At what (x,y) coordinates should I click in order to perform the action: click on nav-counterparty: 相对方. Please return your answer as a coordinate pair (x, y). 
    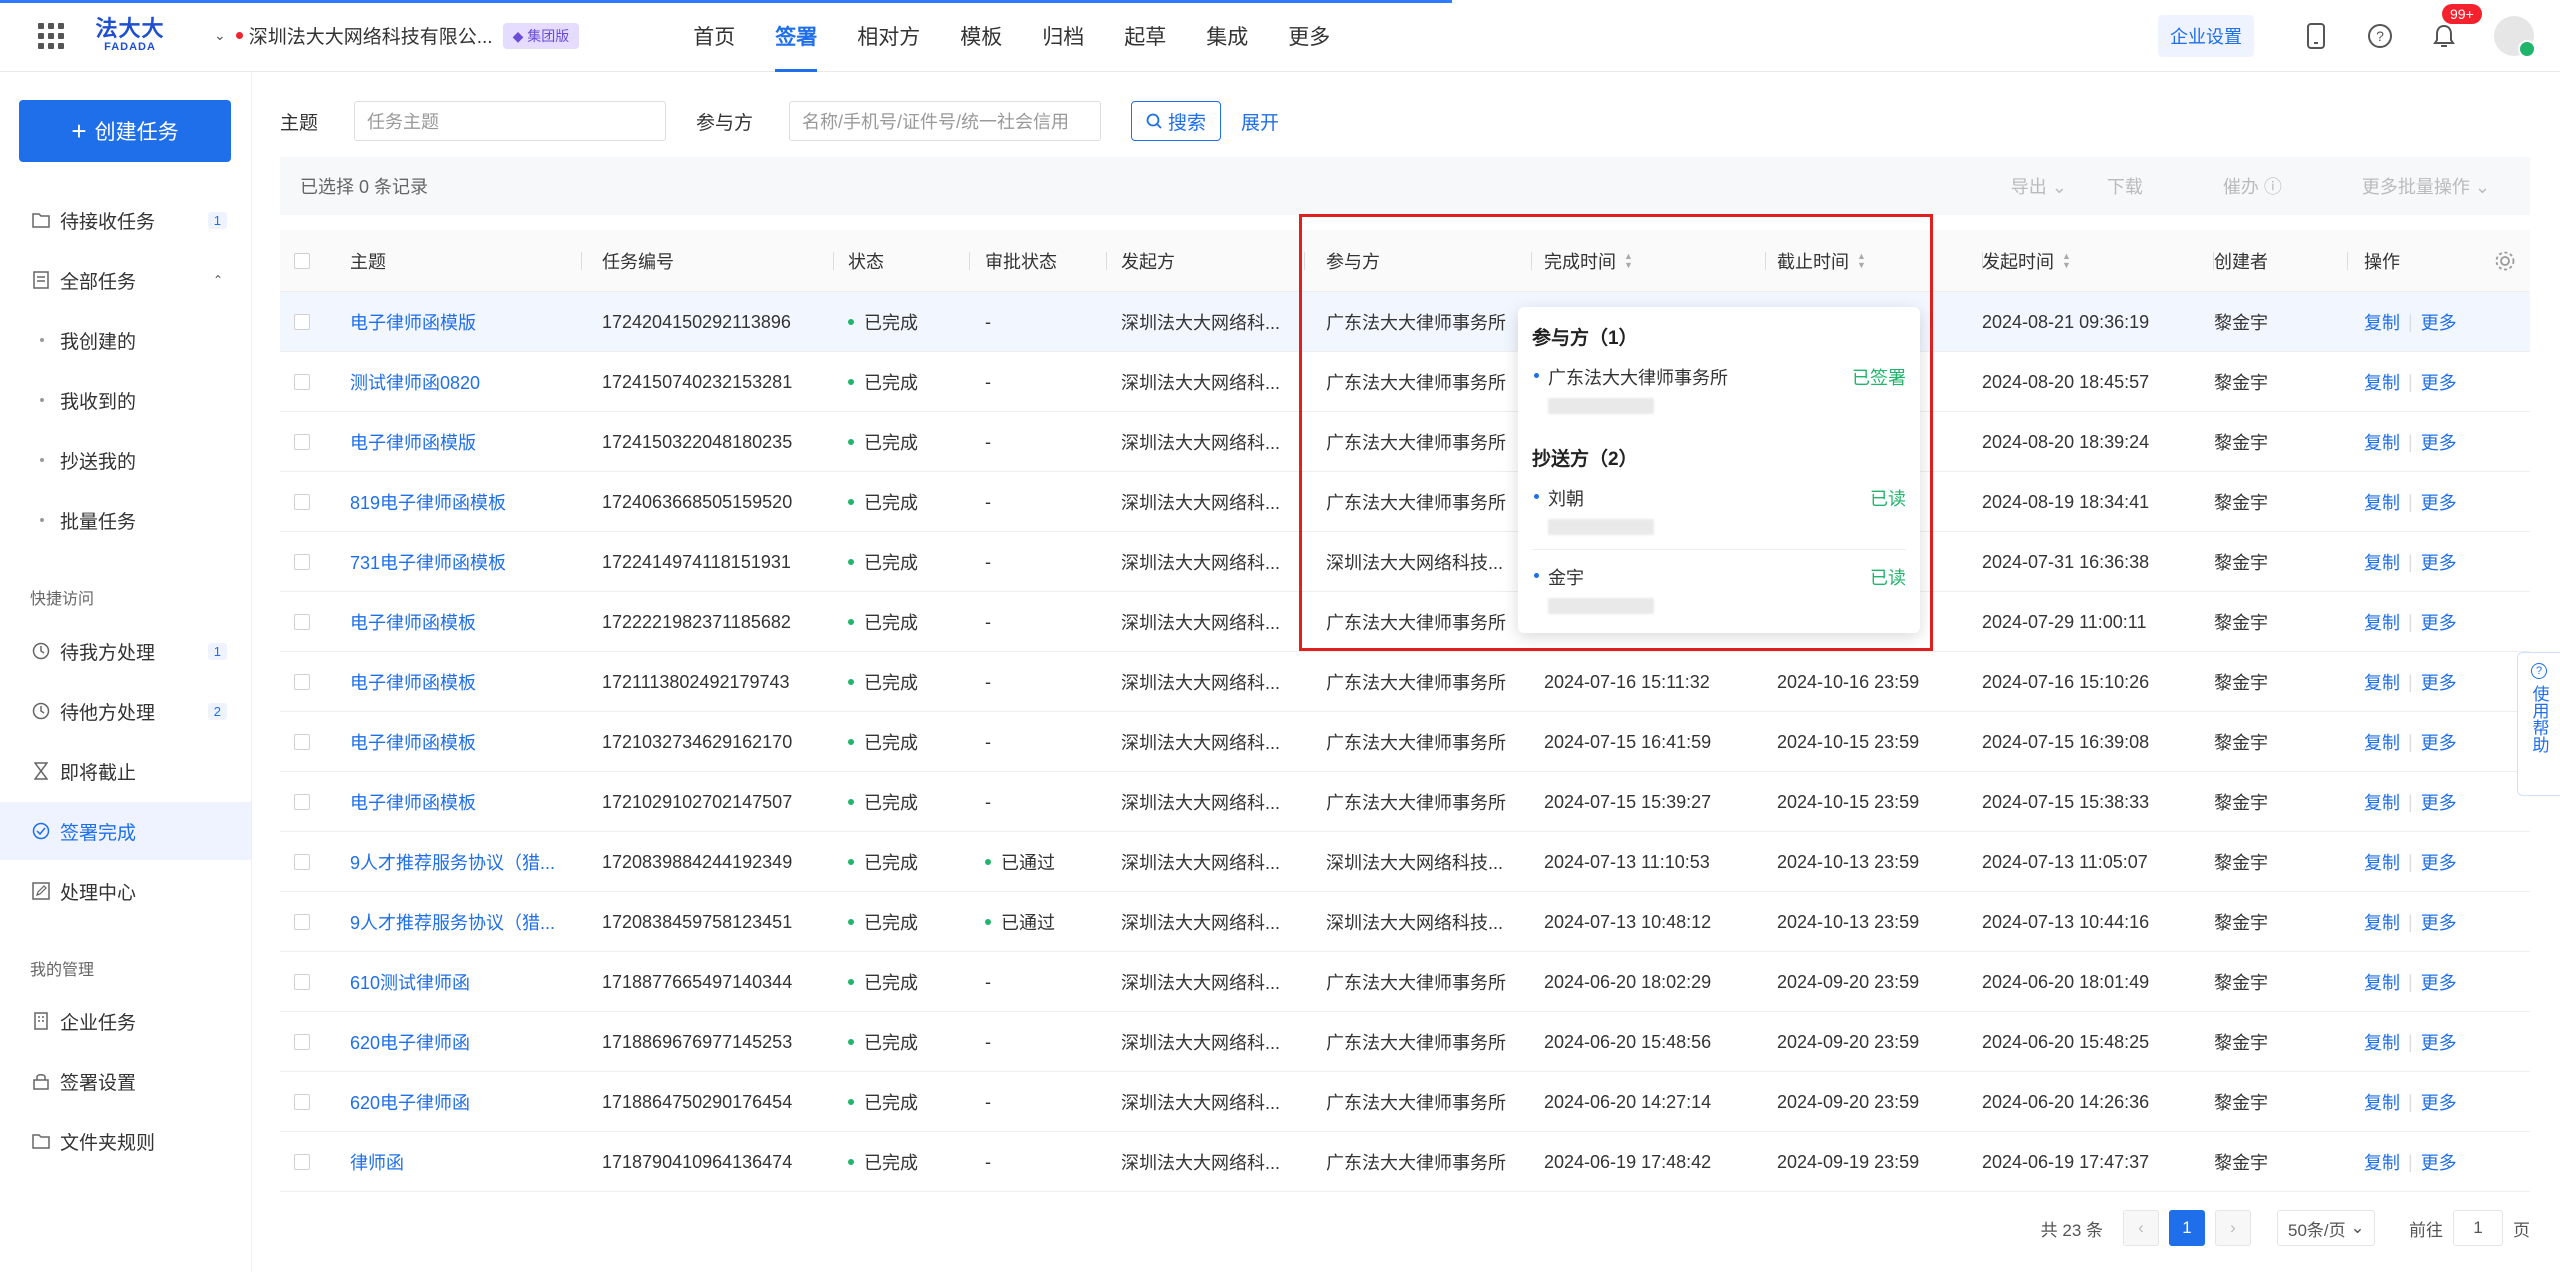
    Looking at the image, I should click on (888, 36).